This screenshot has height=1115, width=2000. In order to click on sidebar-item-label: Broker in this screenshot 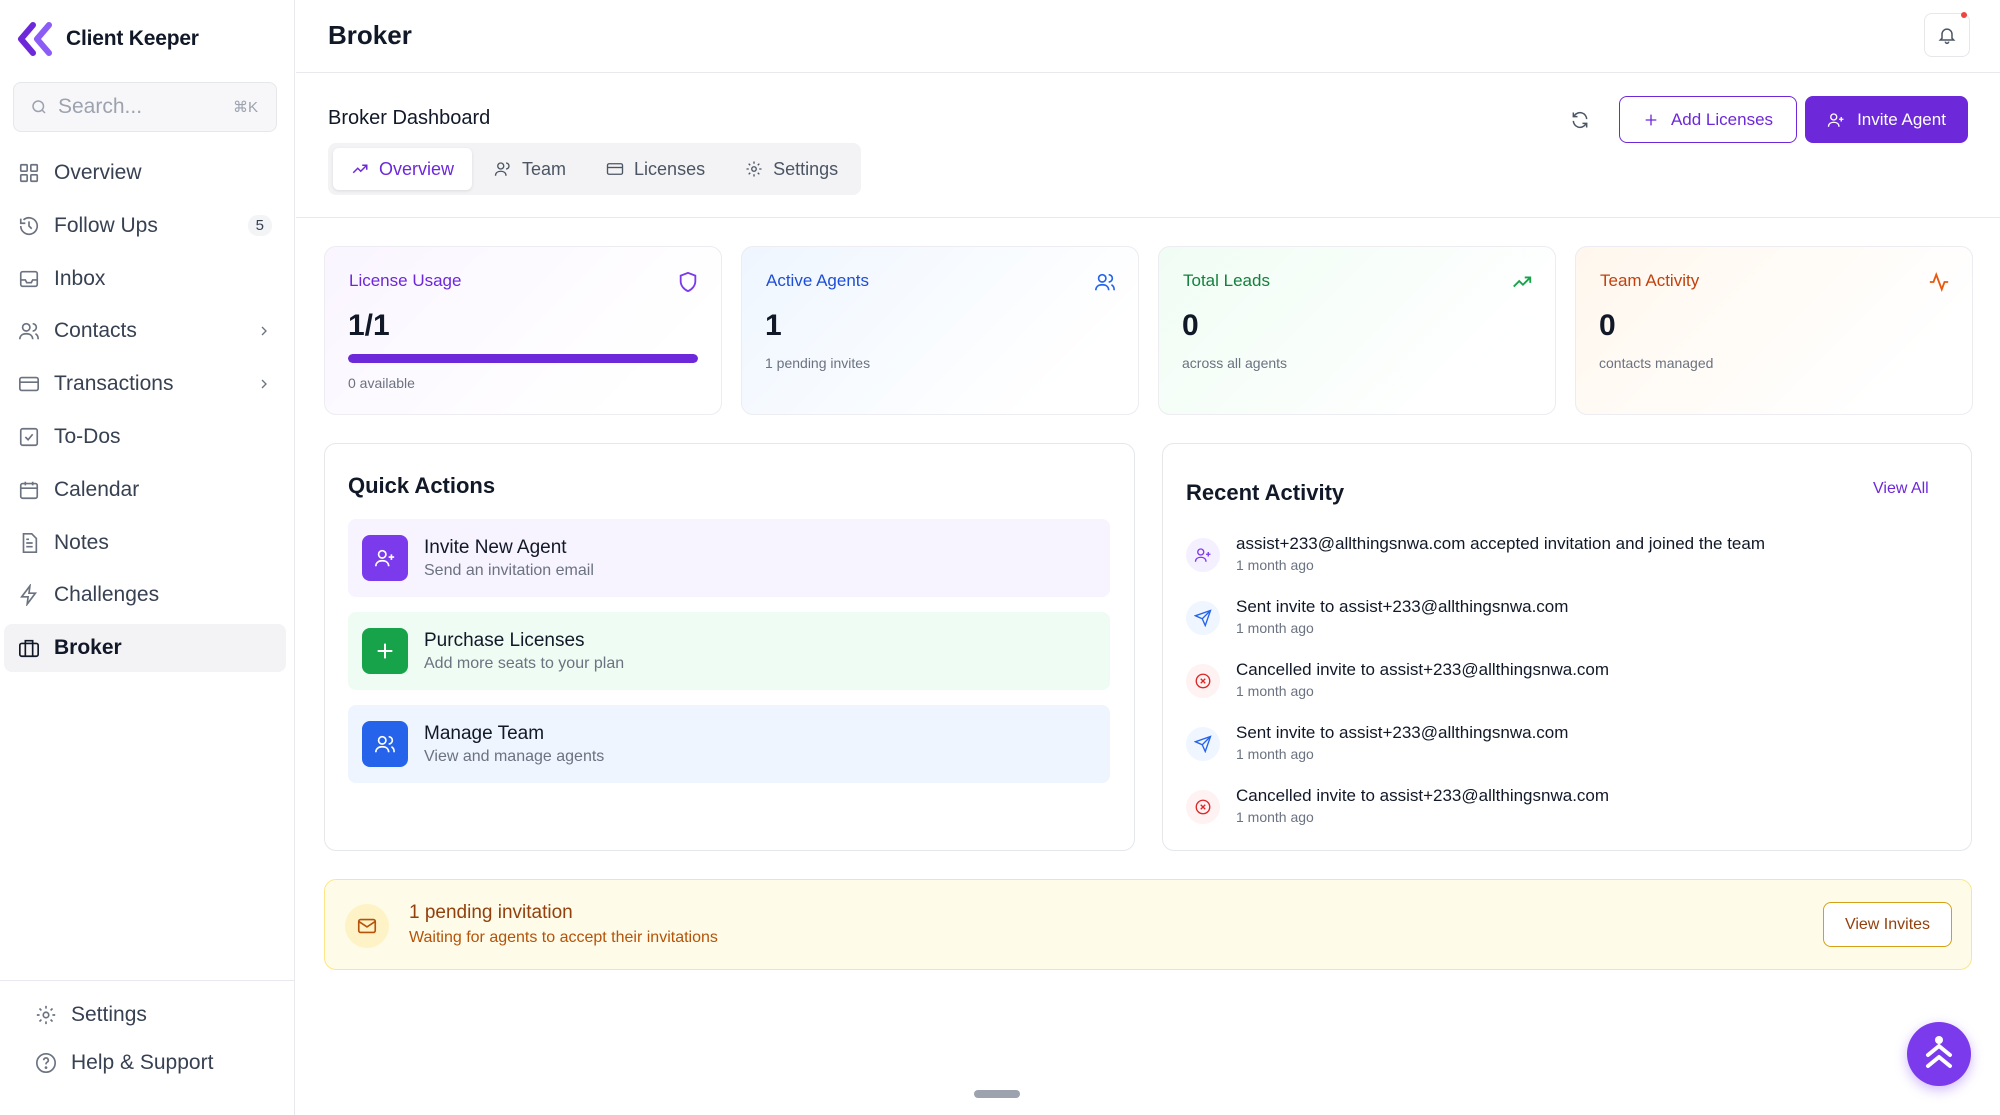, I will do `click(88, 648)`.